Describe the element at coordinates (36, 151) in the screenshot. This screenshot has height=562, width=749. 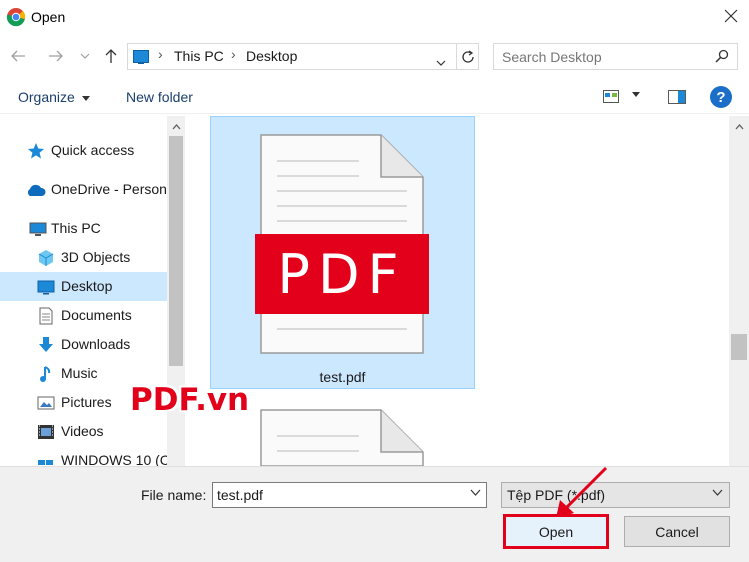
I see `star-icon` at that location.